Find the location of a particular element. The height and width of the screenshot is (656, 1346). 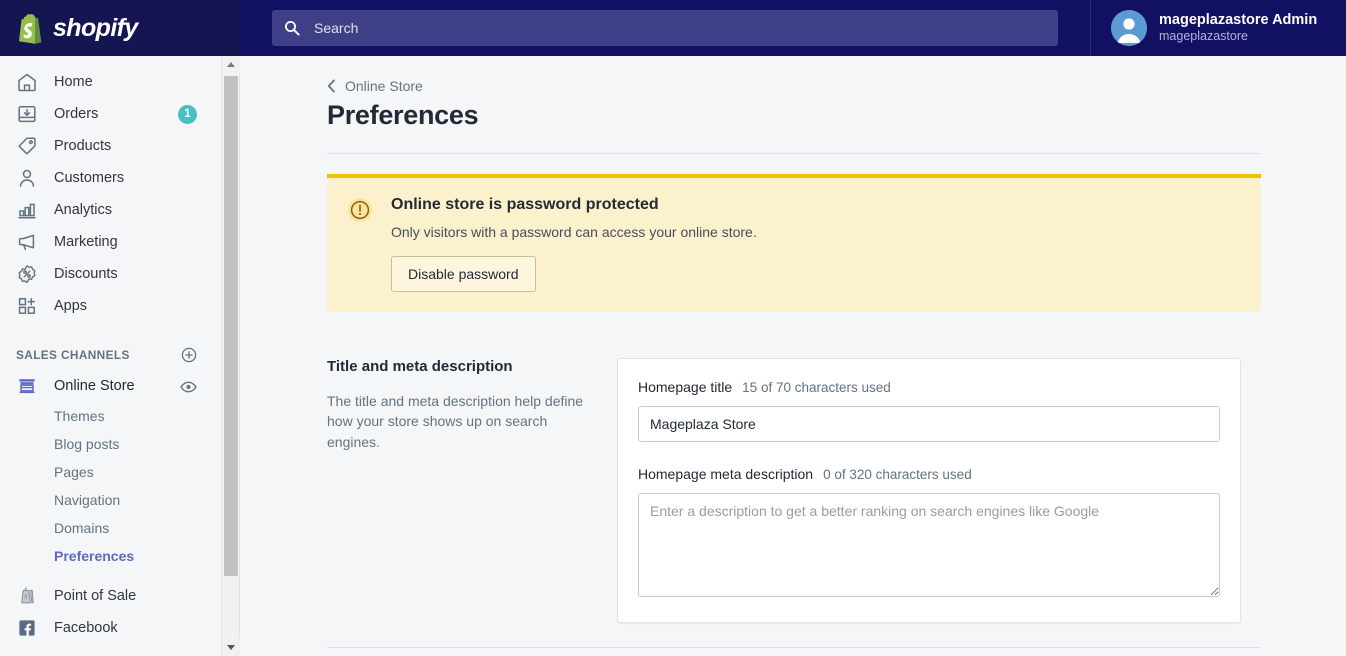

user-avatar-icon is located at coordinates (1129, 28).